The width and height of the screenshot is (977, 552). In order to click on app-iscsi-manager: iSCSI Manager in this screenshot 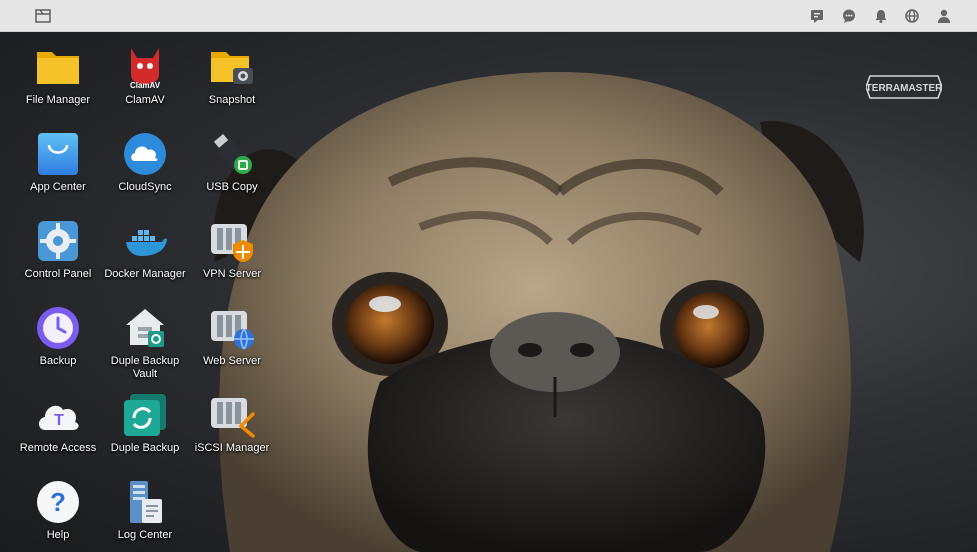, I will do `click(232, 431)`.